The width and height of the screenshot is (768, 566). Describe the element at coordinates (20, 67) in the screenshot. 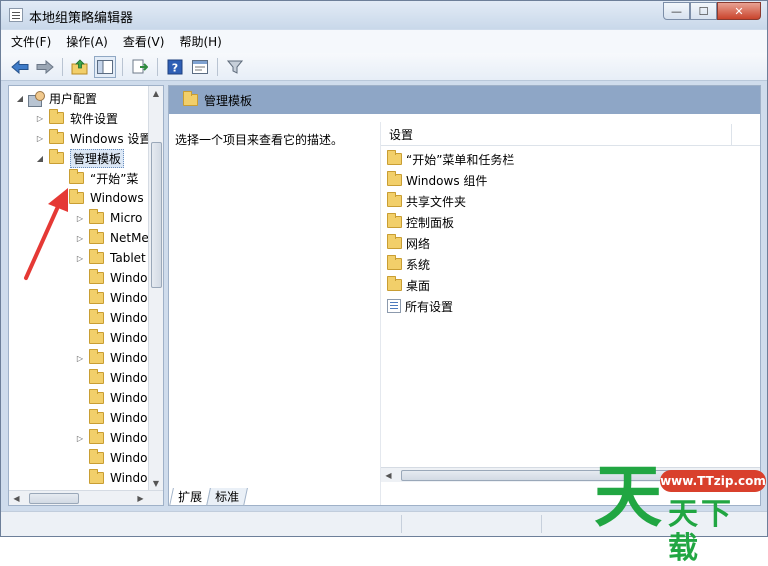

I see `back-icon` at that location.